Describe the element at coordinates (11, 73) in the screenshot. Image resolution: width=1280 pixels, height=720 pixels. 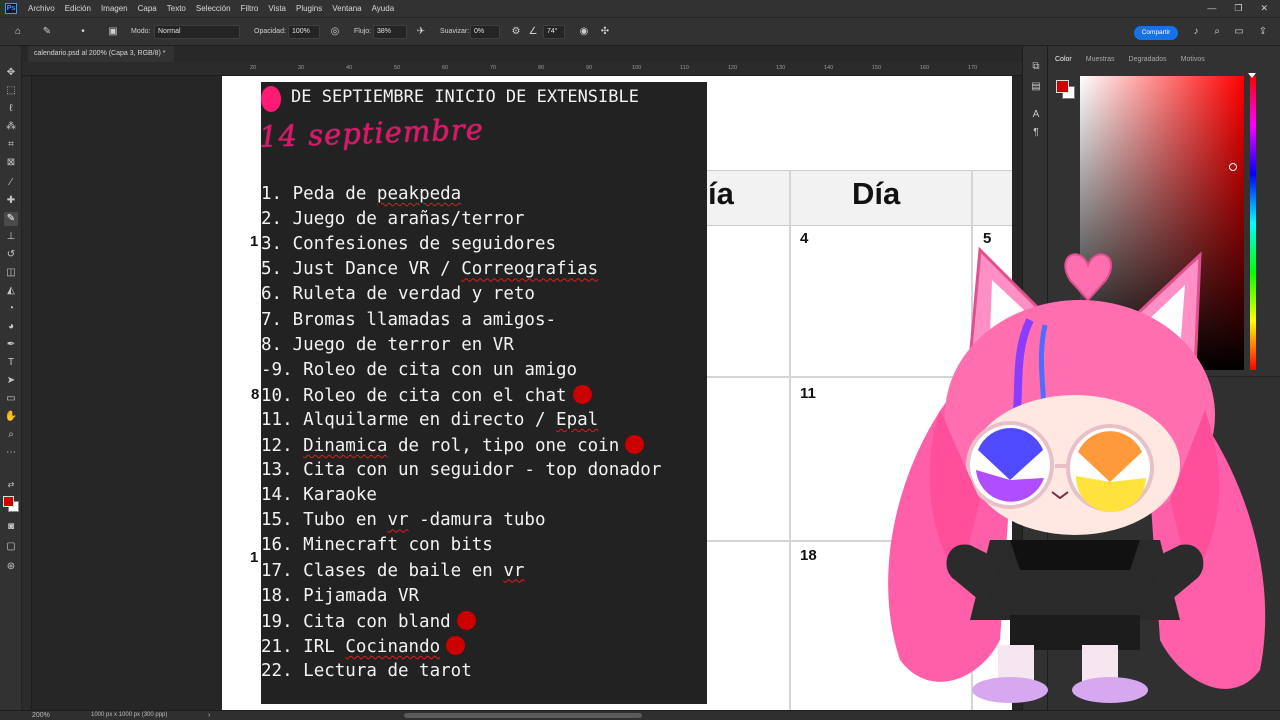
I see `move-tool-icon: ✥` at that location.